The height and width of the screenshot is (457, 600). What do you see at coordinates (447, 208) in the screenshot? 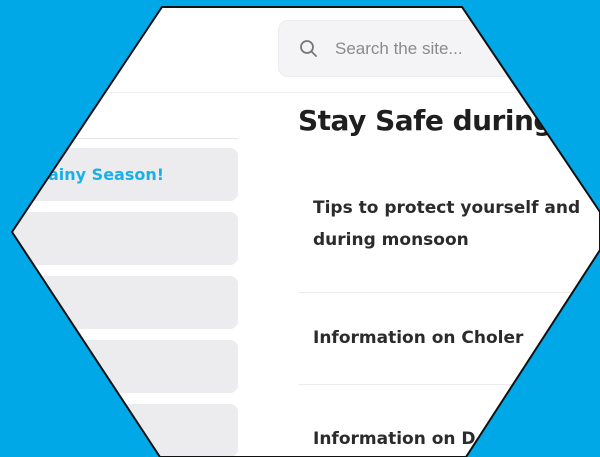
I see `article-title-line: Tips to protect yourself and` at bounding box center [447, 208].